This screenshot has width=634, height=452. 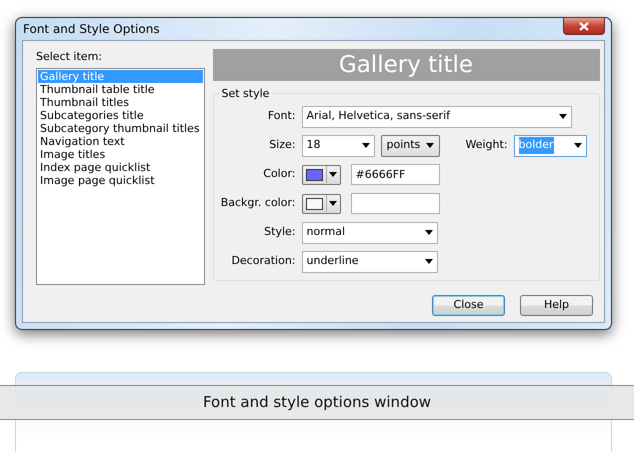 What do you see at coordinates (120, 180) in the screenshot?
I see `list-item: Image page quicklist` at bounding box center [120, 180].